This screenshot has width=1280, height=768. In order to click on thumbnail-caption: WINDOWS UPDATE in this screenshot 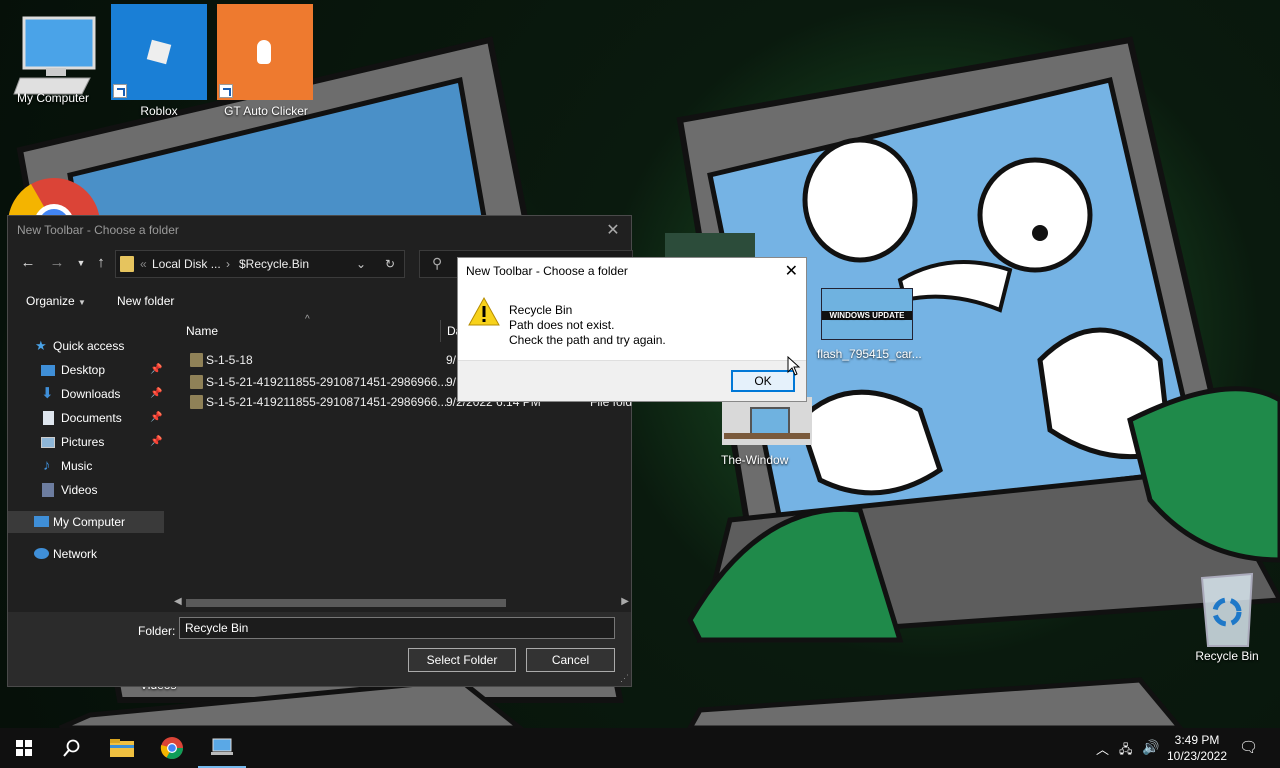, I will do `click(867, 315)`.